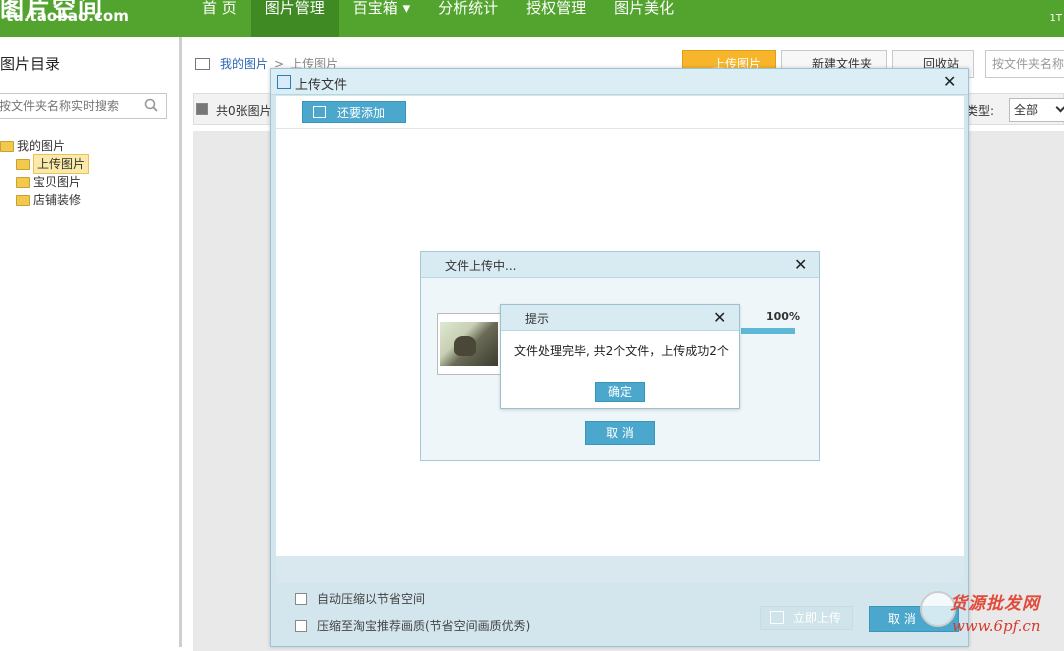  I want to click on tree-item-store-decor: 店铺装修, so click(44, 200).